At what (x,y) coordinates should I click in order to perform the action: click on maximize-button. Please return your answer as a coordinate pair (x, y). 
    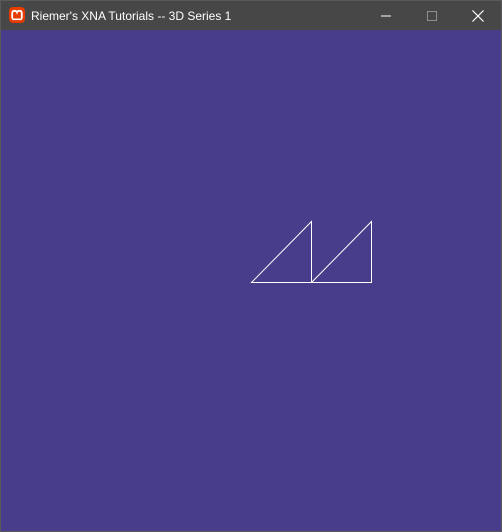
    Looking at the image, I should click on (432, 15).